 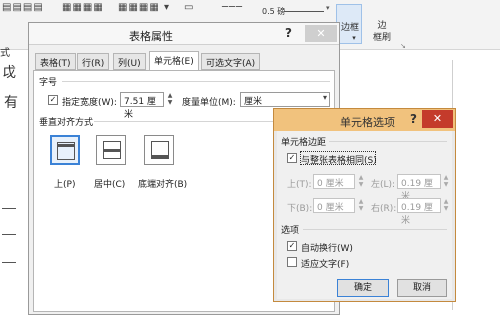 I want to click on document-text: 有, so click(x=11, y=103).